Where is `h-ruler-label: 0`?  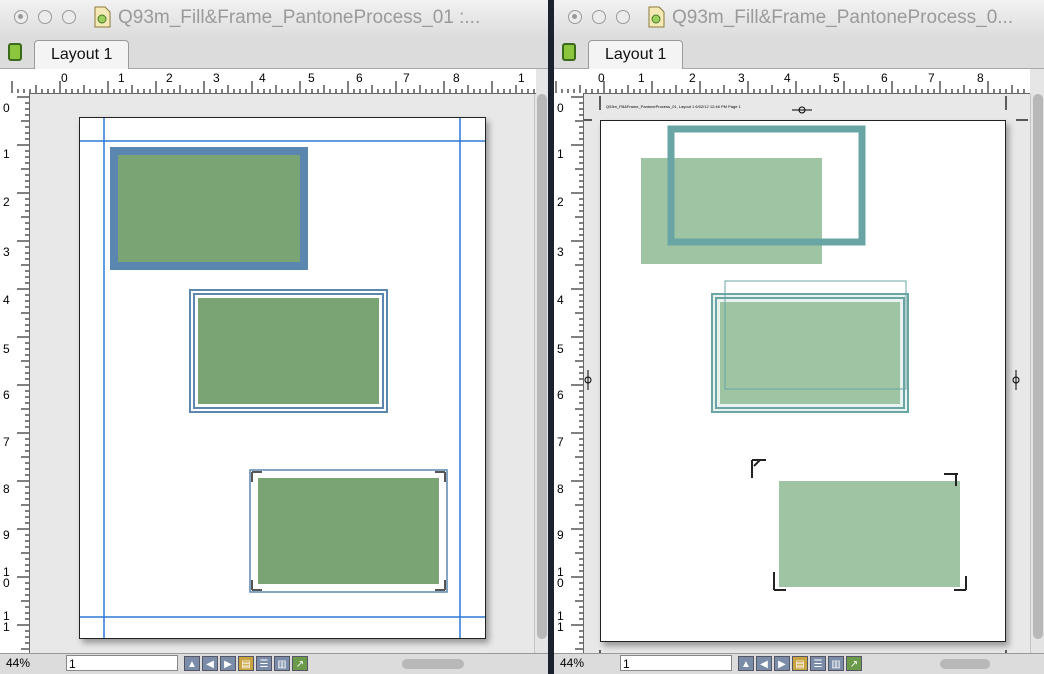
h-ruler-label: 0 is located at coordinates (601, 78).